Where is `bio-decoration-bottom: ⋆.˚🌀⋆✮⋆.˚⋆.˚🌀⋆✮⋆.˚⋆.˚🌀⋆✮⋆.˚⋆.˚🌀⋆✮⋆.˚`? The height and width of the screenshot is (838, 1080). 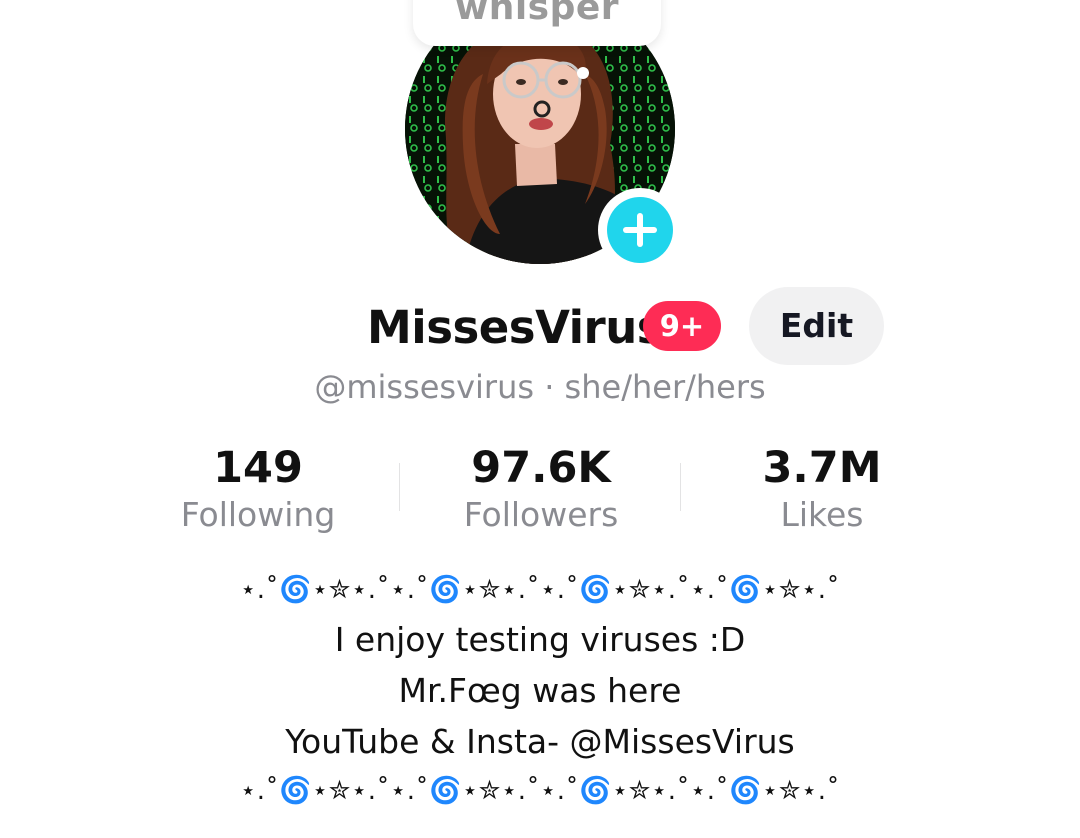
bio-decoration-bottom: ⋆.˚🌀⋆✮⋆.˚⋆.˚🌀⋆✮⋆.˚⋆.˚🌀⋆✮⋆.˚⋆.˚🌀⋆✮⋆.˚ is located at coordinates (540, 791).